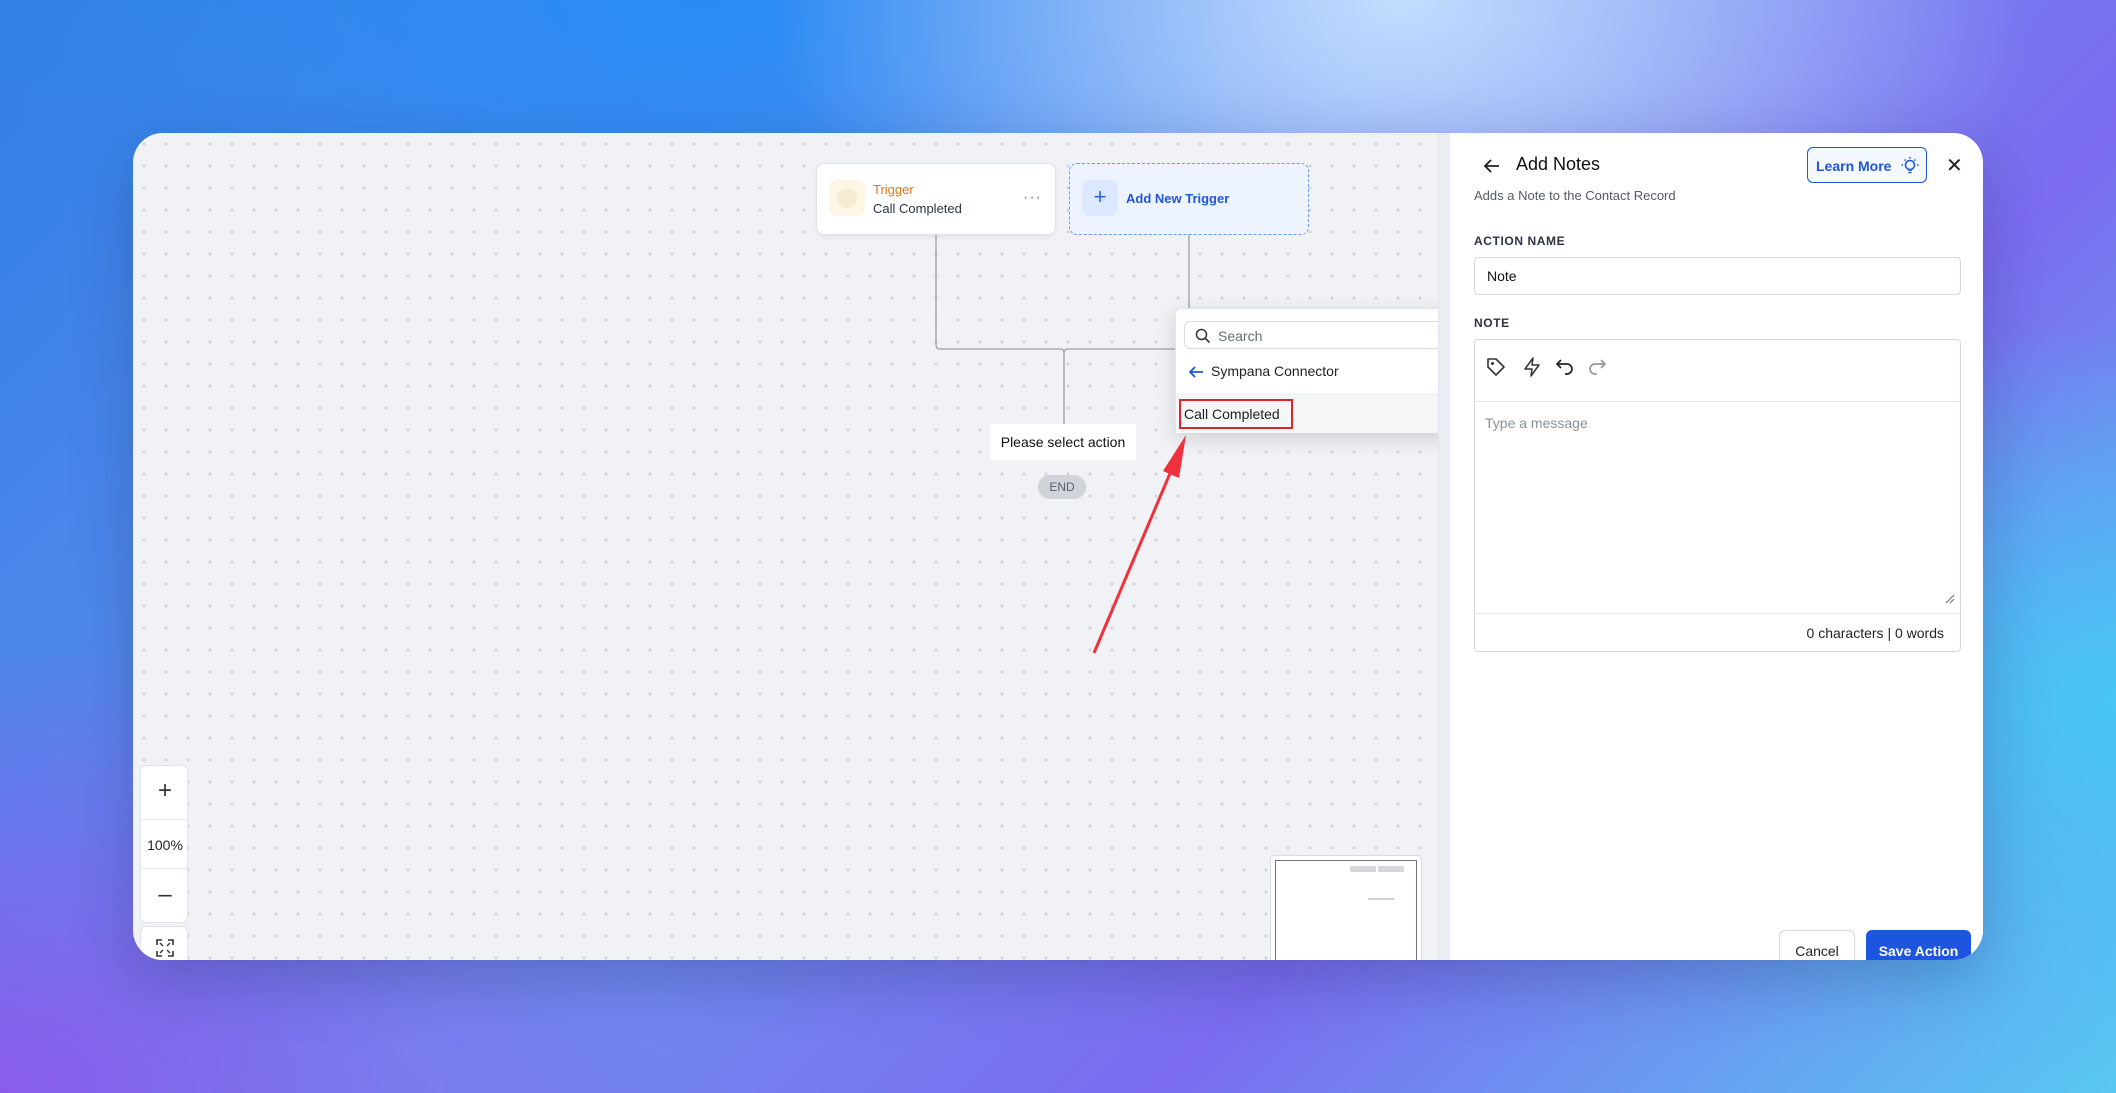  Describe the element at coordinates (1536, 423) in the screenshot. I see `note-textarea: Type a message` at that location.